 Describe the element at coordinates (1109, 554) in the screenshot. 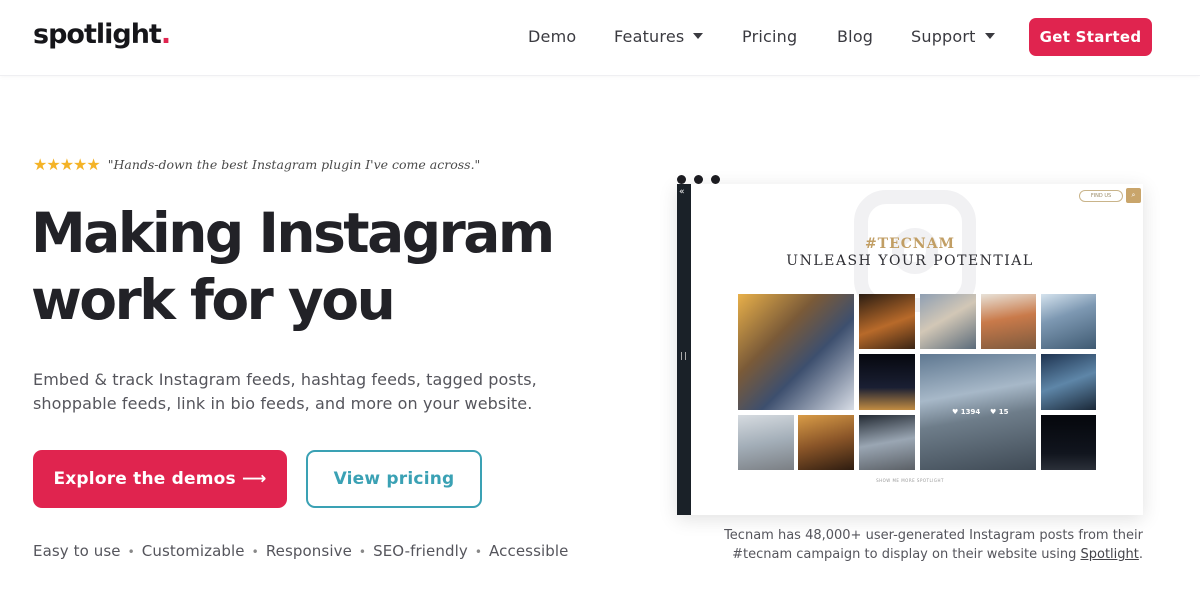

I see `spotlight-link: Spotlight` at that location.